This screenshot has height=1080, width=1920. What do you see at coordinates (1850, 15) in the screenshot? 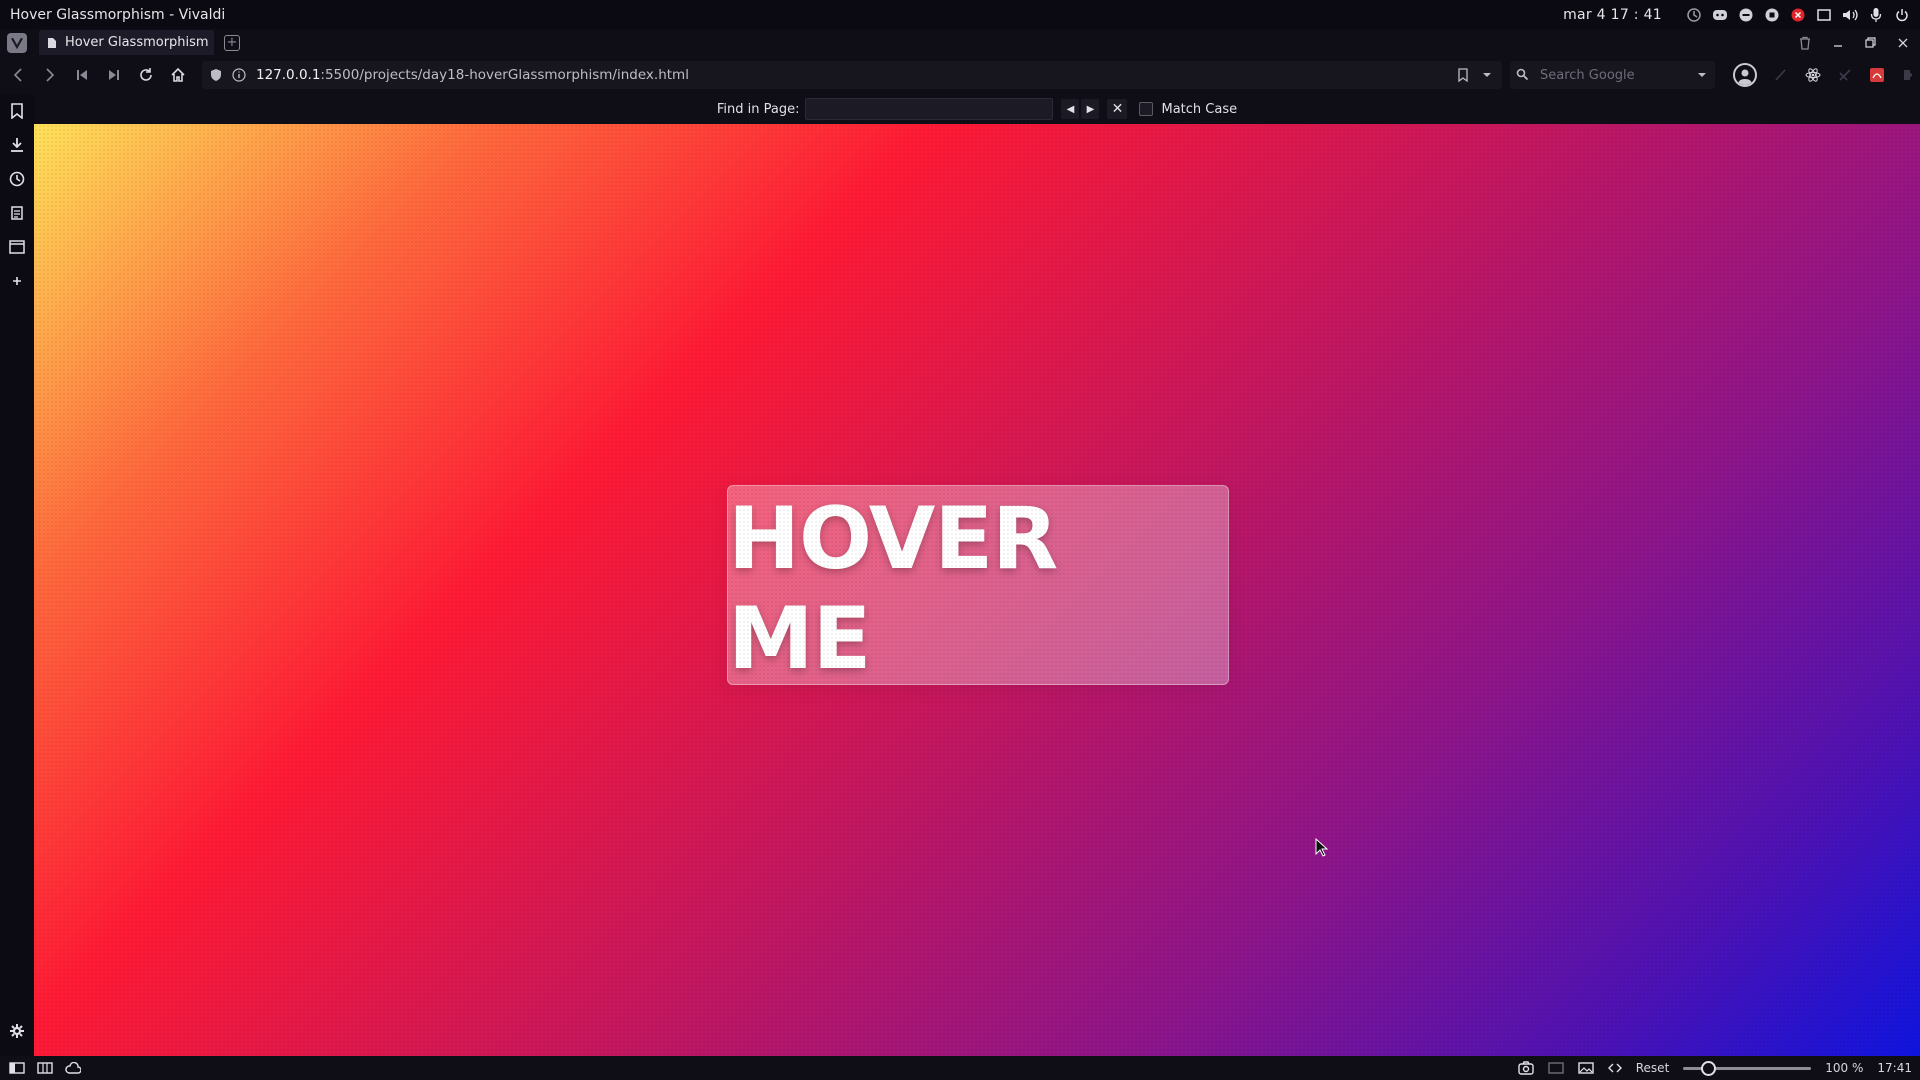
I see `volume-icon` at bounding box center [1850, 15].